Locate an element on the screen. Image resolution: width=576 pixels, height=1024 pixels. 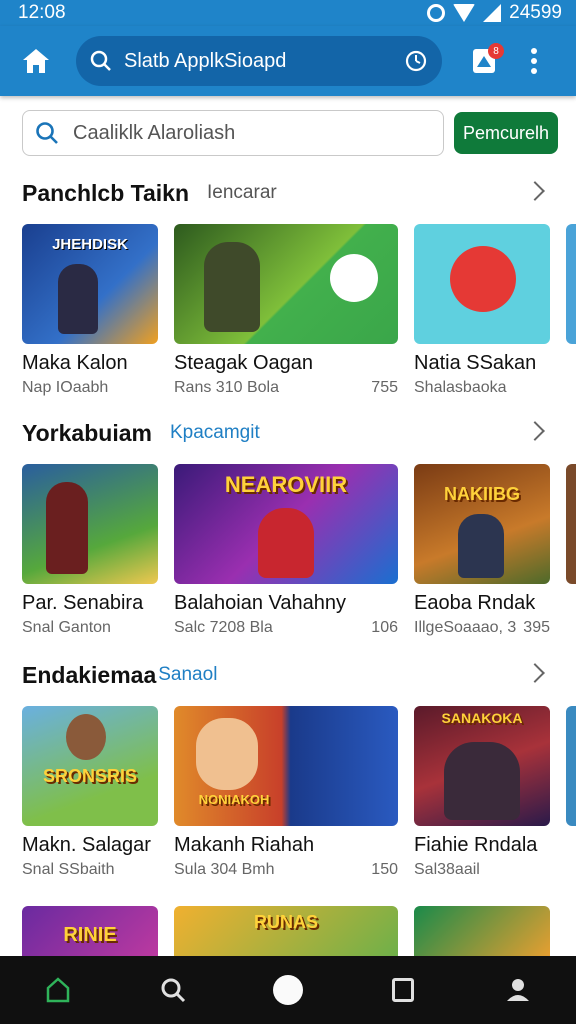
section-subtitle: Sanaol is located at coordinates (188, 674).